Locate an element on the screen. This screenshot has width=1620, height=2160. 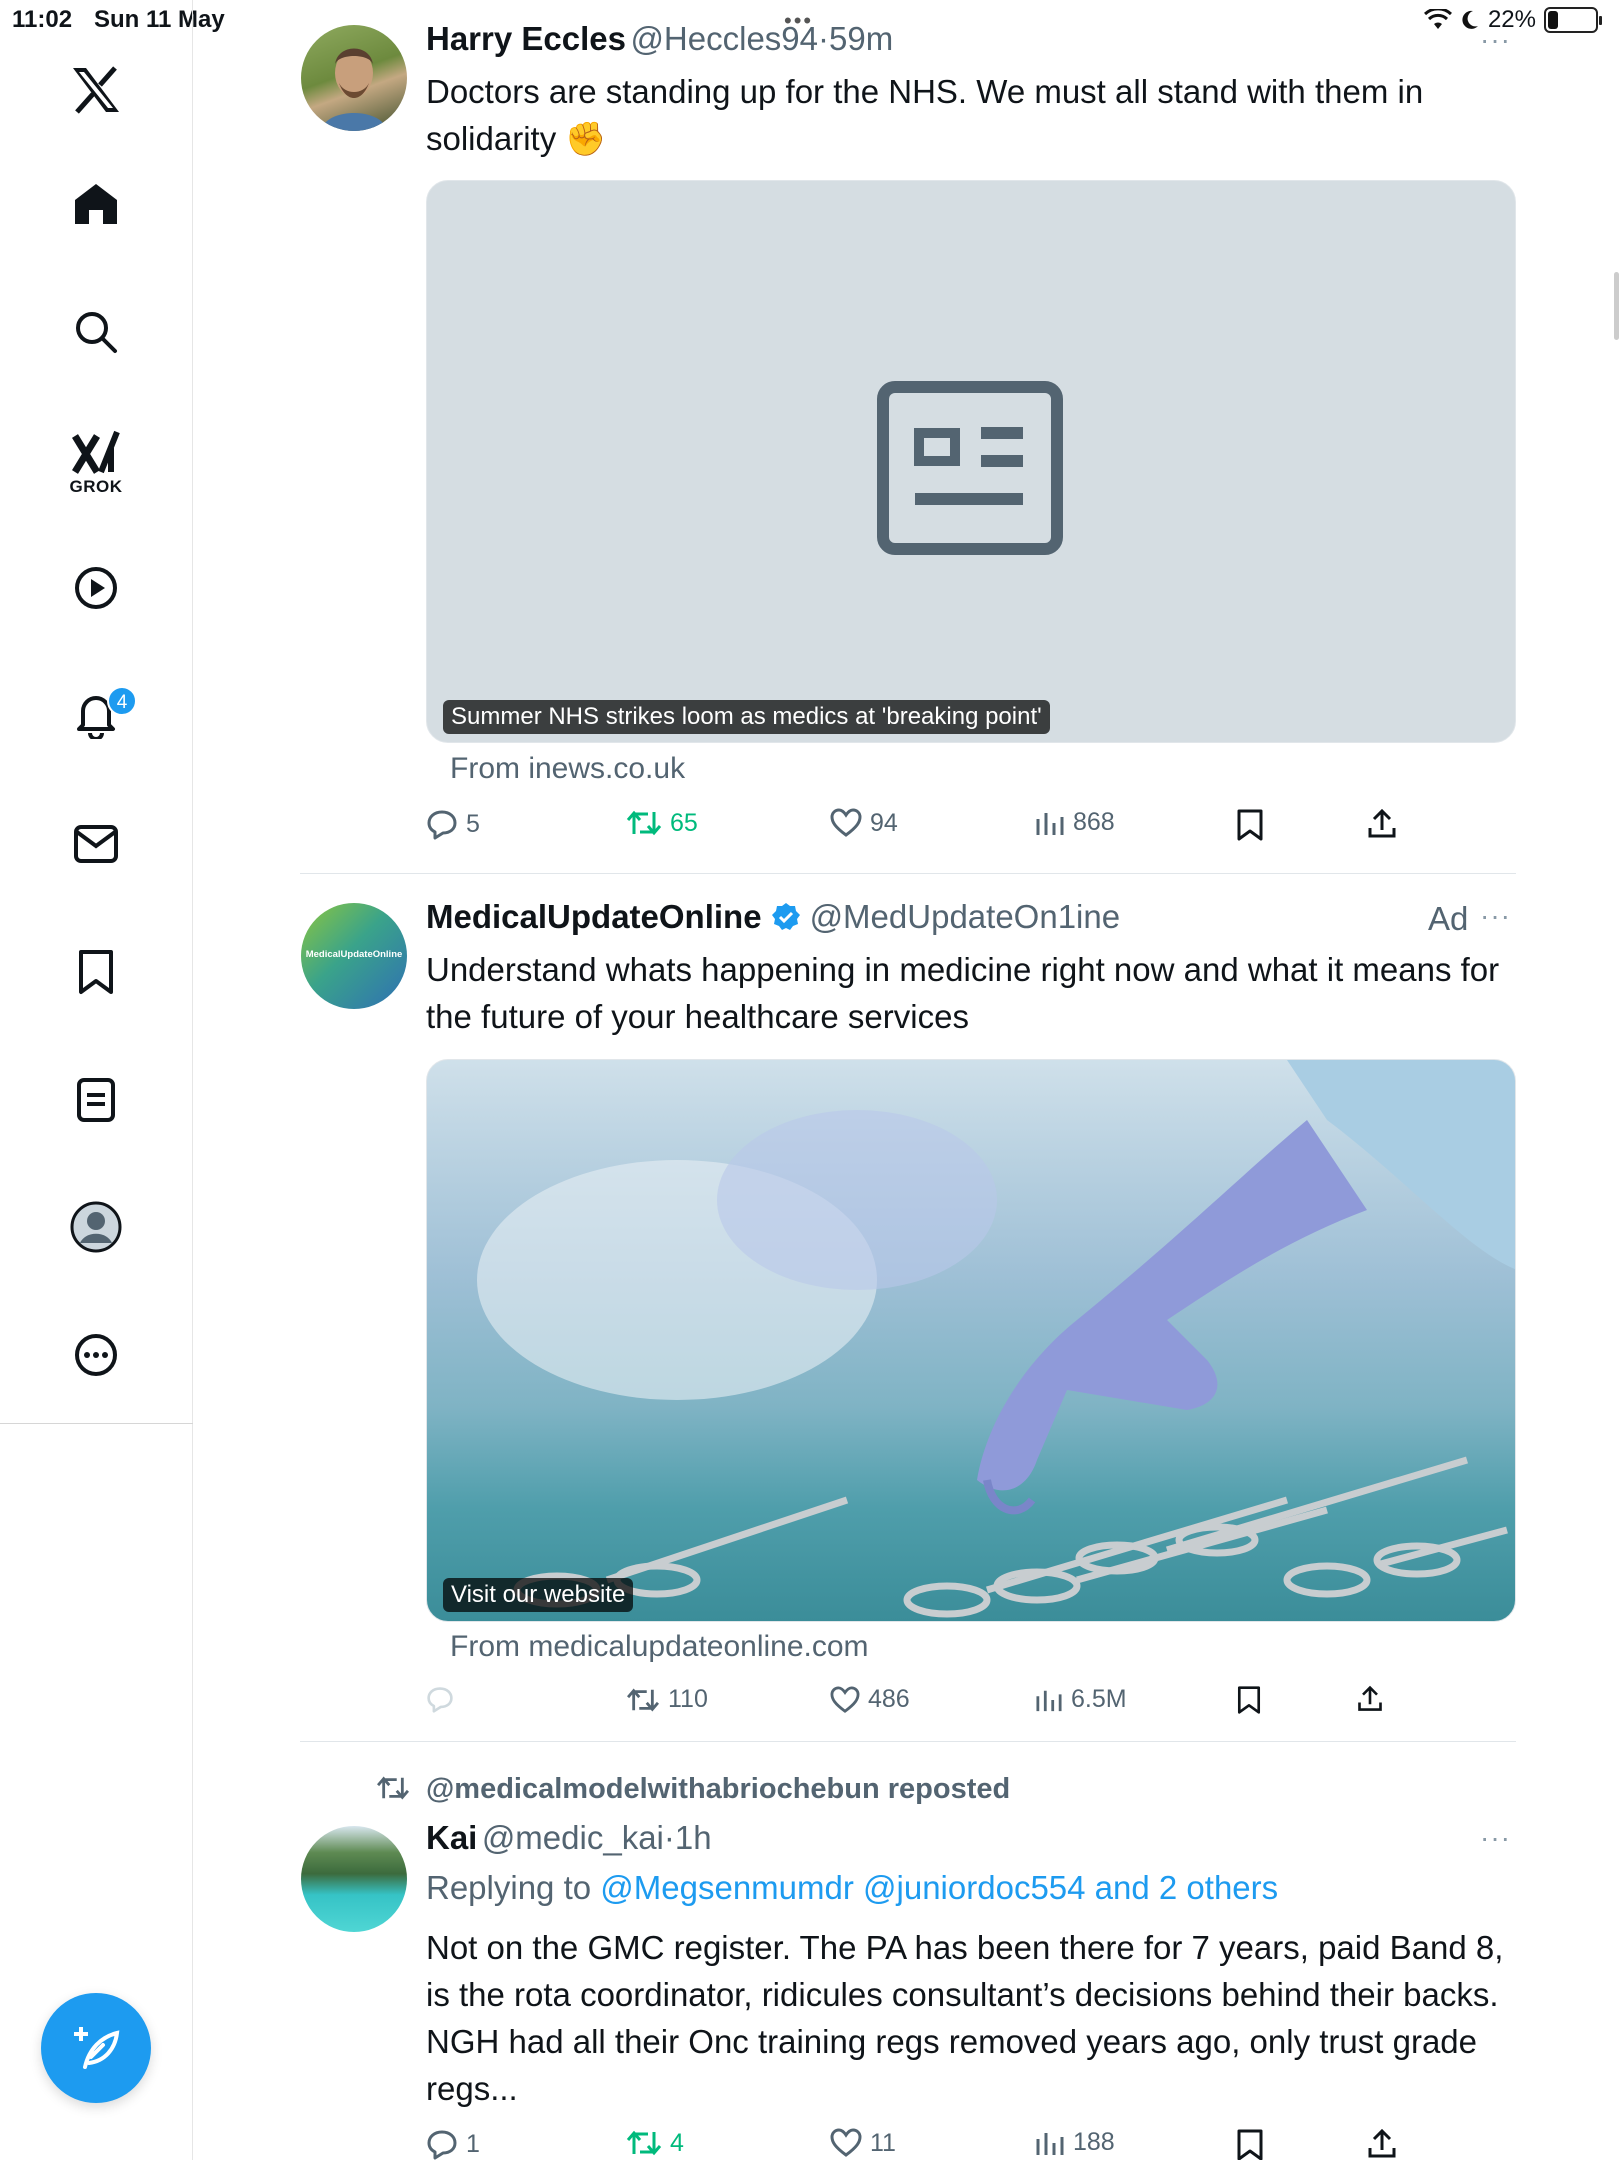
sidebar-divider is located at coordinates (96, 1423).